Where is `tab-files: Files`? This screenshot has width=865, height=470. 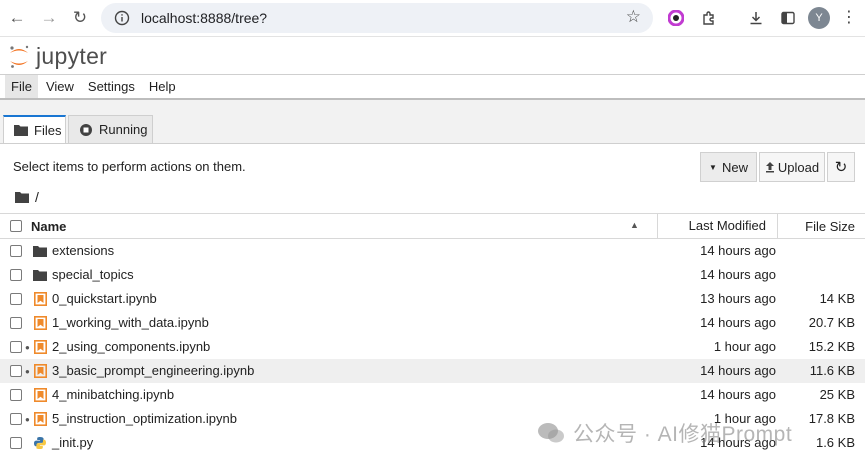
tab-files: Files is located at coordinates (34, 129).